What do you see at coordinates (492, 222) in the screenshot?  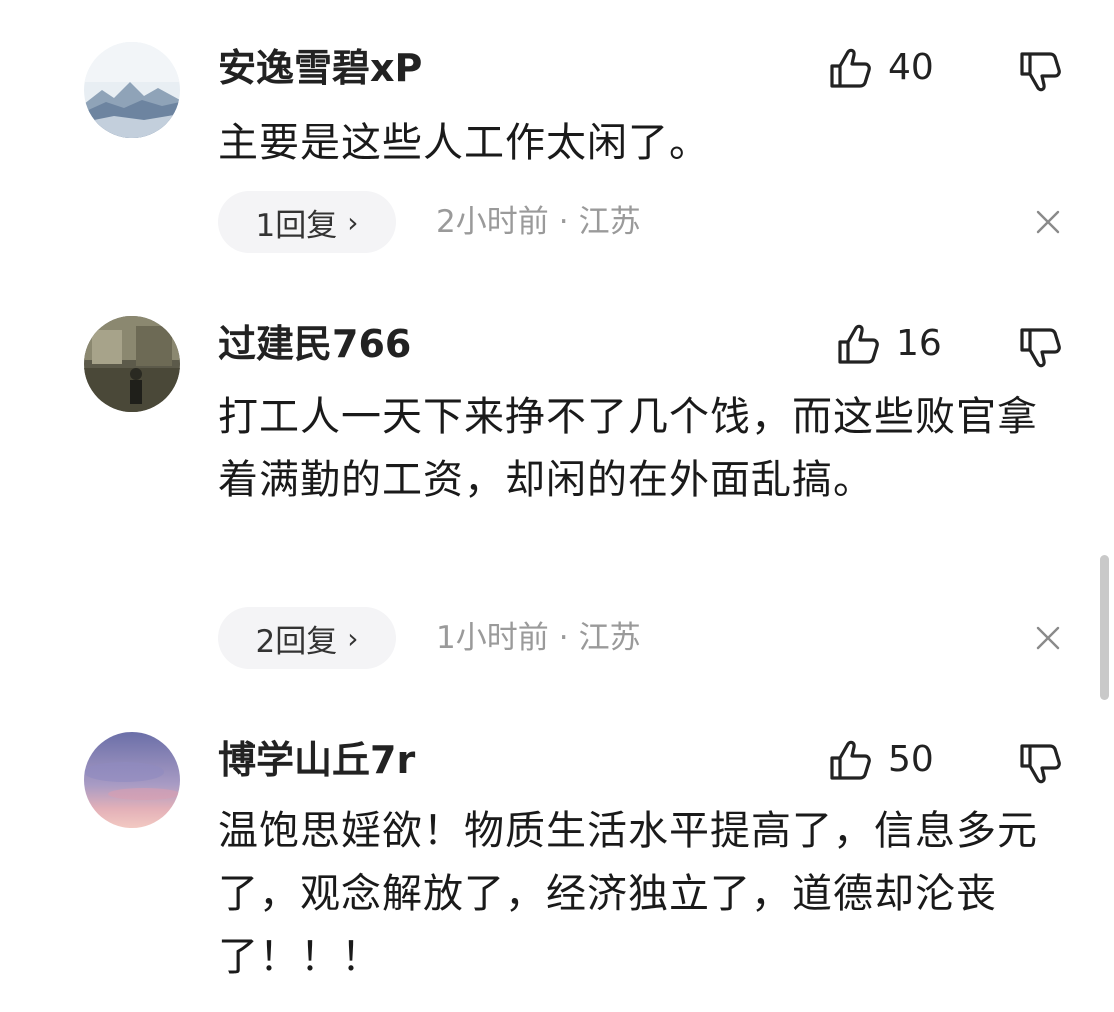 I see `timestamp: 2小时前` at bounding box center [492, 222].